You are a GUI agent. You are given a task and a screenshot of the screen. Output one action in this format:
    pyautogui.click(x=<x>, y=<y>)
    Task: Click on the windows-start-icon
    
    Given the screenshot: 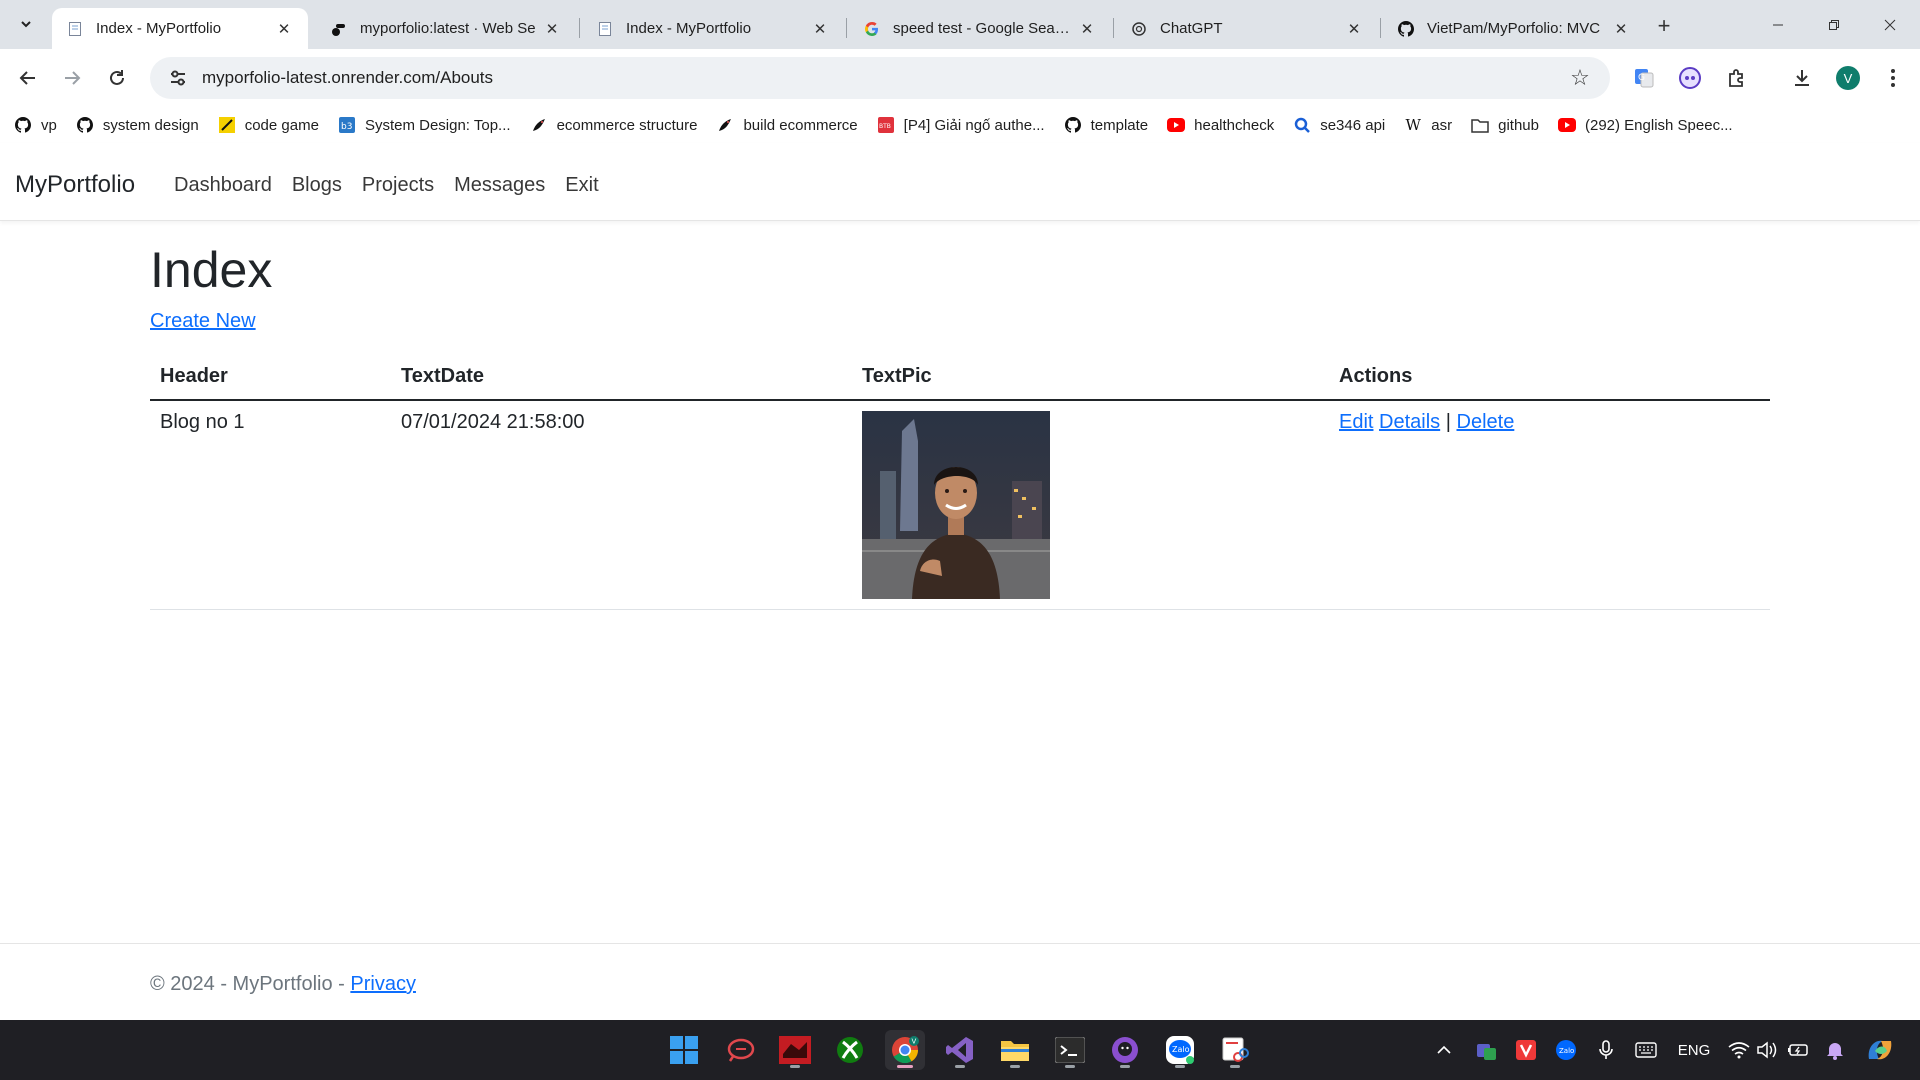 What is the action you would take?
    pyautogui.click(x=684, y=1050)
    